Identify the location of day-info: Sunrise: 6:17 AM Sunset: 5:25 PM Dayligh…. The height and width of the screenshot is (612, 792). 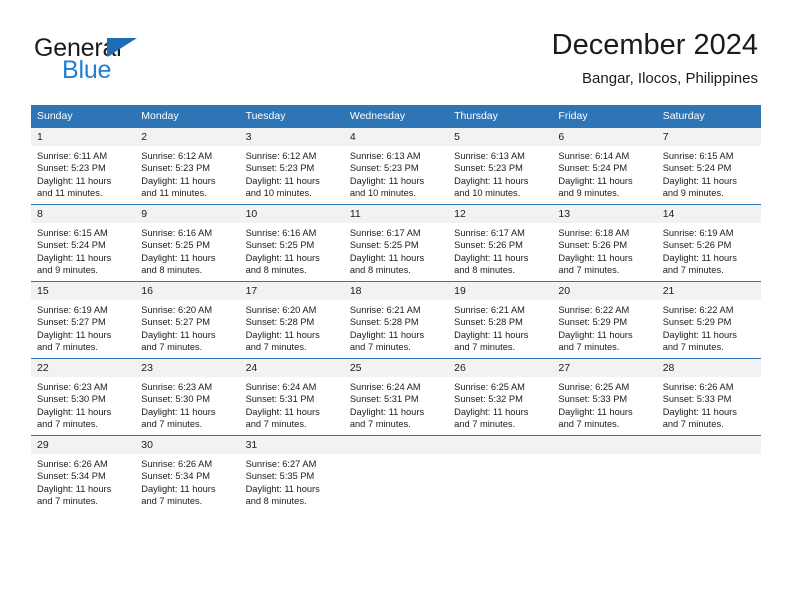
(396, 250).